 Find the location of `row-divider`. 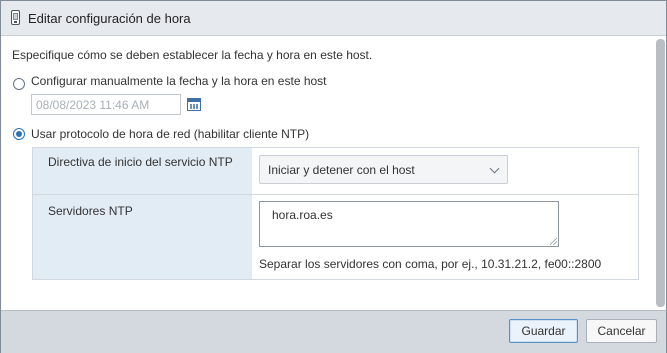

row-divider is located at coordinates (335, 194).